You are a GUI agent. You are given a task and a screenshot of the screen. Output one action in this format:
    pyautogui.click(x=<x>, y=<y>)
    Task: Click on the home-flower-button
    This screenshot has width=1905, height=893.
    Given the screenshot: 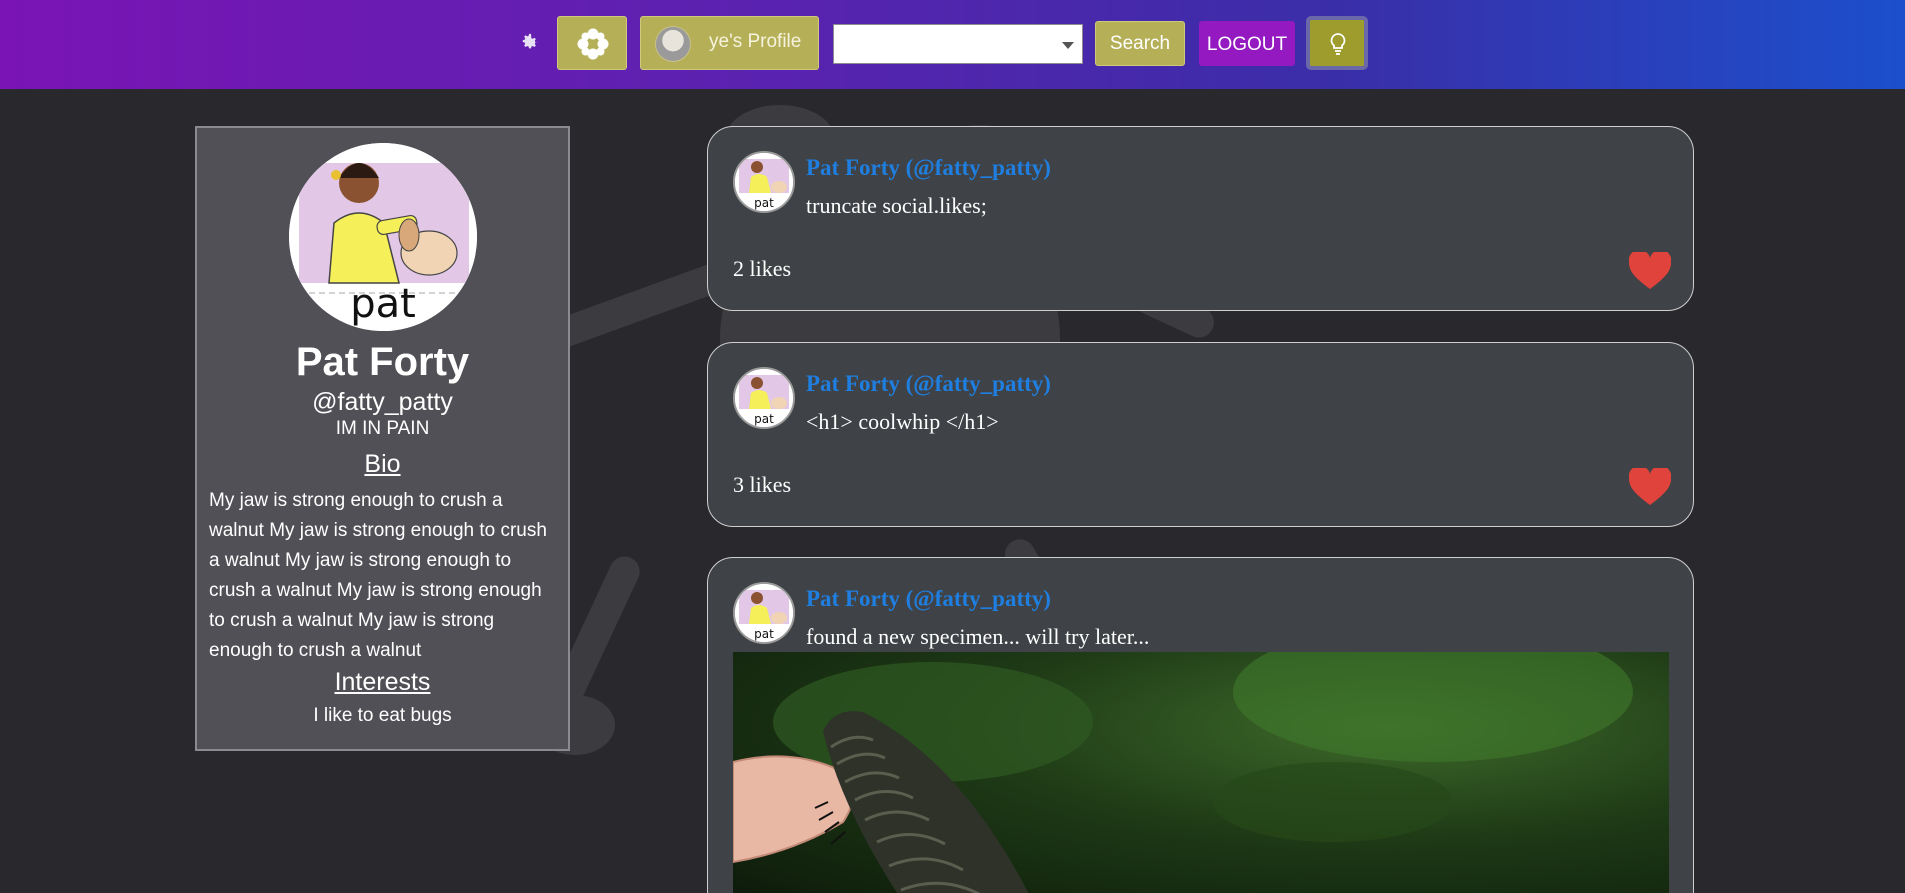 What is the action you would take?
    pyautogui.click(x=592, y=43)
    